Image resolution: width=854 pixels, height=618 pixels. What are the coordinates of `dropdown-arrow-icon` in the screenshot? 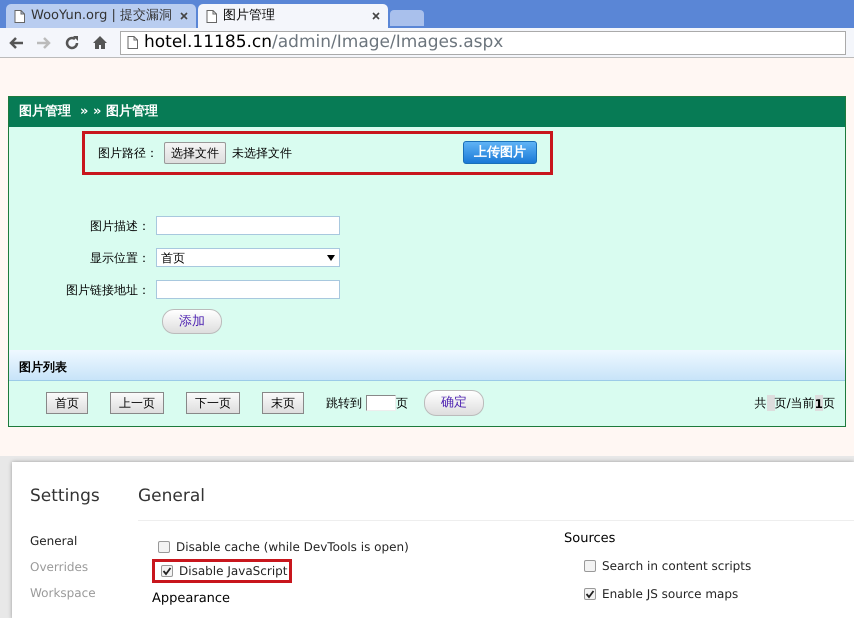 It's located at (331, 257).